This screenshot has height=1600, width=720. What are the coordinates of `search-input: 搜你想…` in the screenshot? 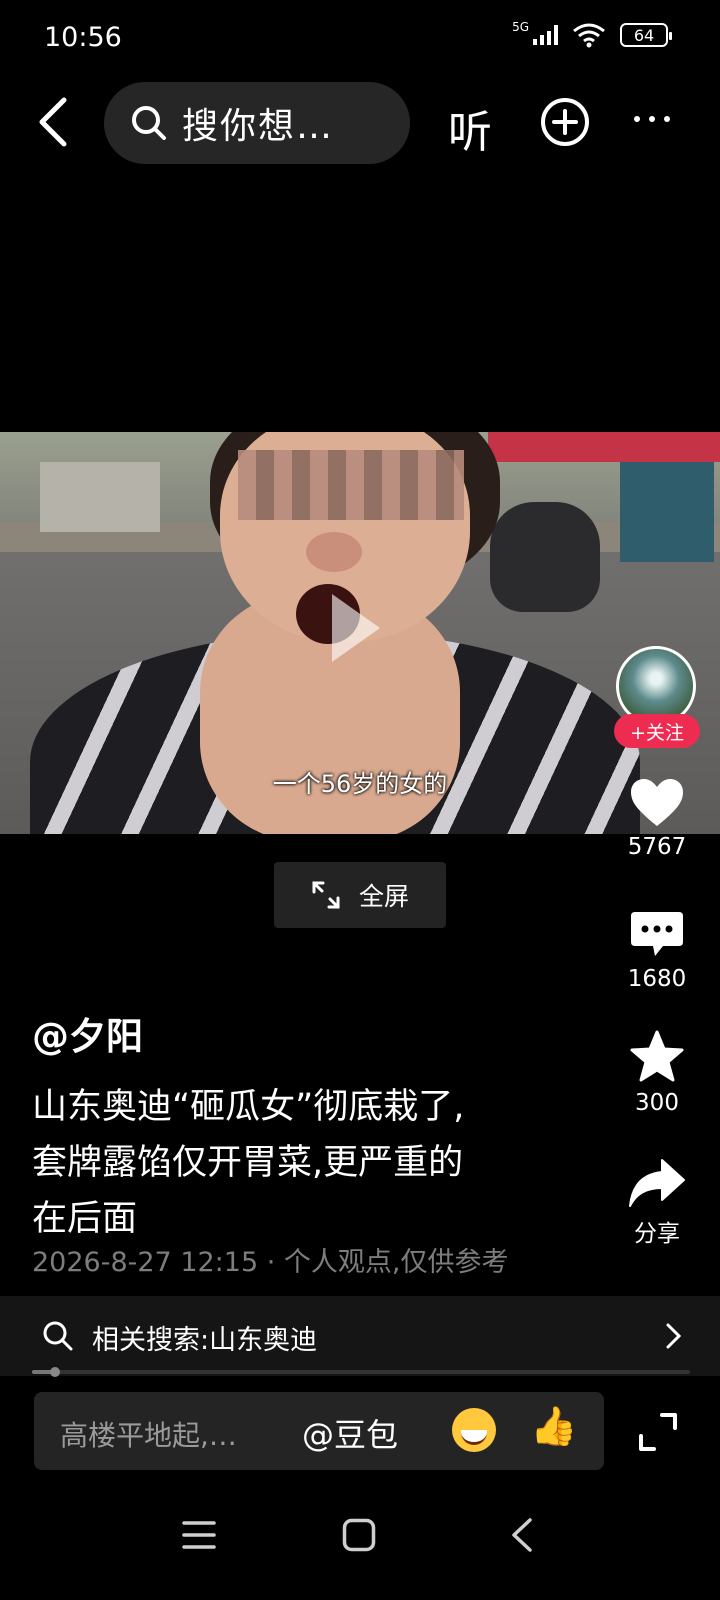 It's located at (257, 123).